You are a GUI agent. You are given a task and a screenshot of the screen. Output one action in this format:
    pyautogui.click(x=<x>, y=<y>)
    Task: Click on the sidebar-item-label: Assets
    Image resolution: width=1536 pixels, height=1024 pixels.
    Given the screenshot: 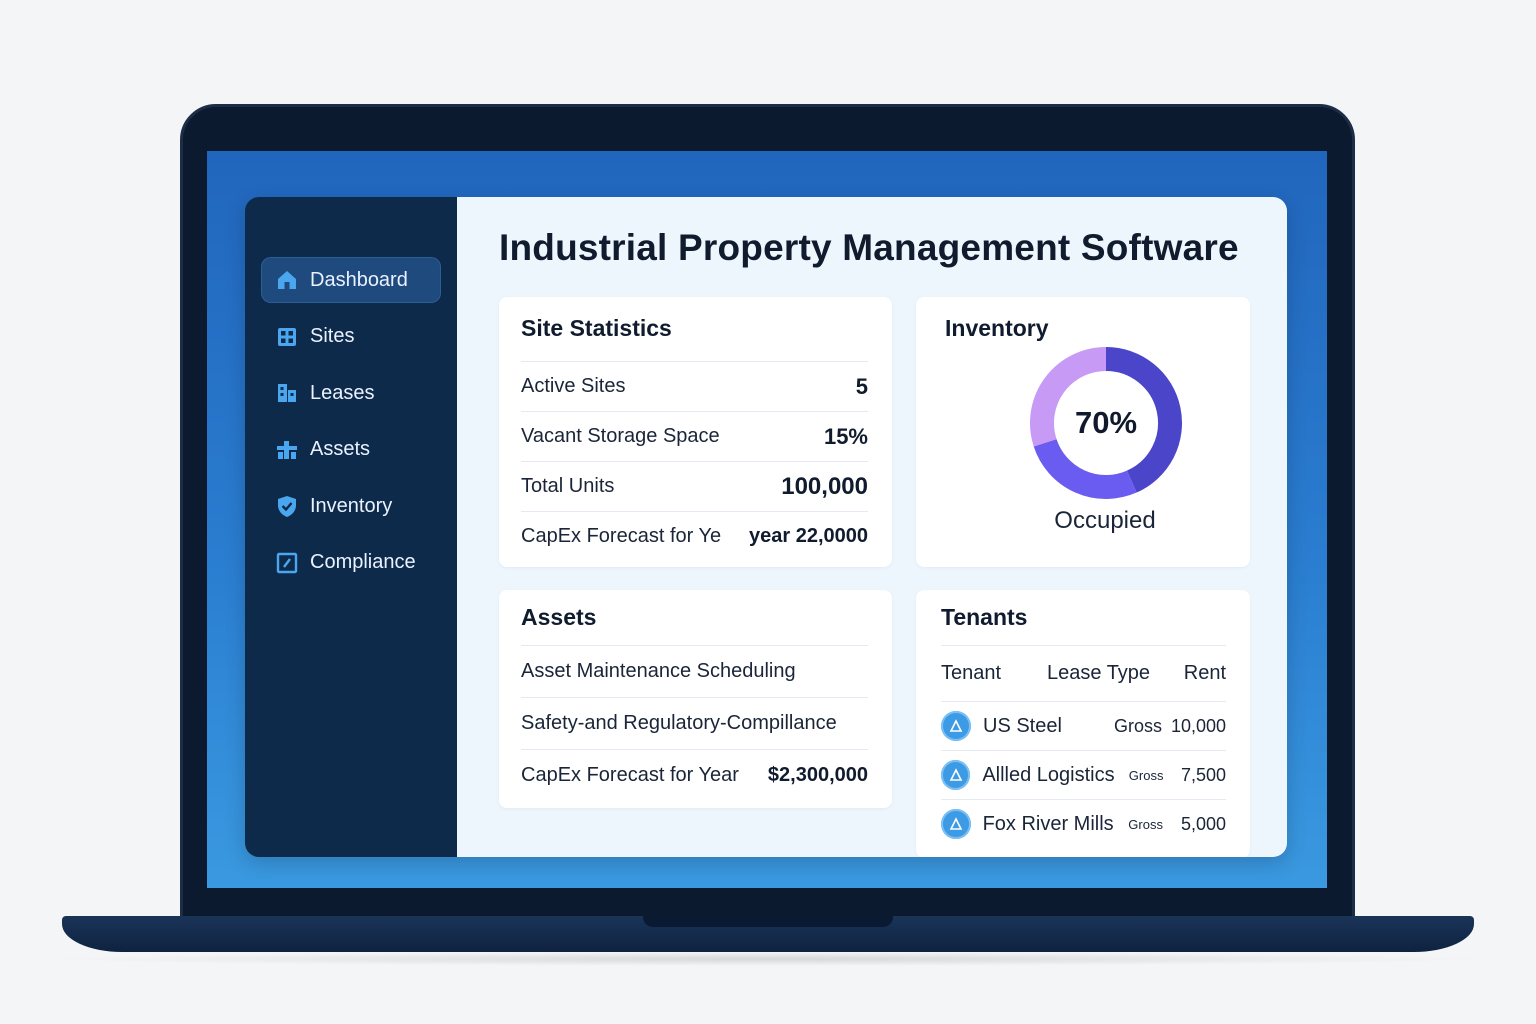 What is the action you would take?
    pyautogui.click(x=340, y=449)
    